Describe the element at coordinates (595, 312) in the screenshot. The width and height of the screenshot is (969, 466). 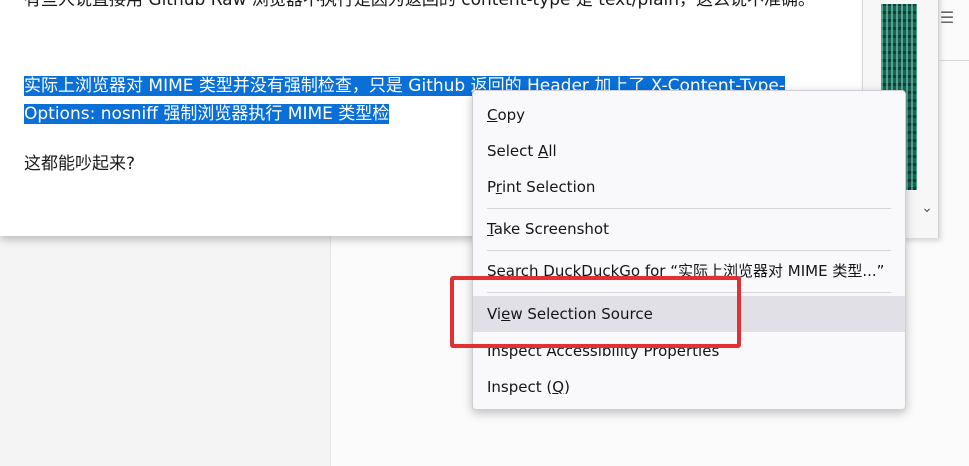
I see `highlight-annotation-box` at that location.